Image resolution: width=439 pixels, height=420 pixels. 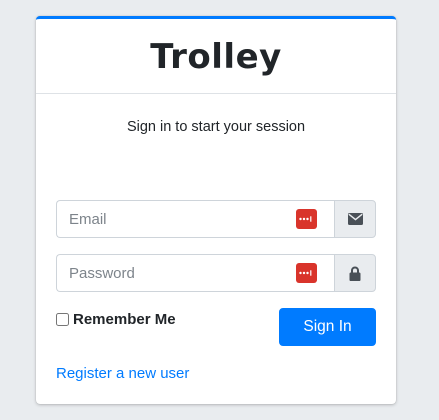 I want to click on lock-icon, so click(x=355, y=273).